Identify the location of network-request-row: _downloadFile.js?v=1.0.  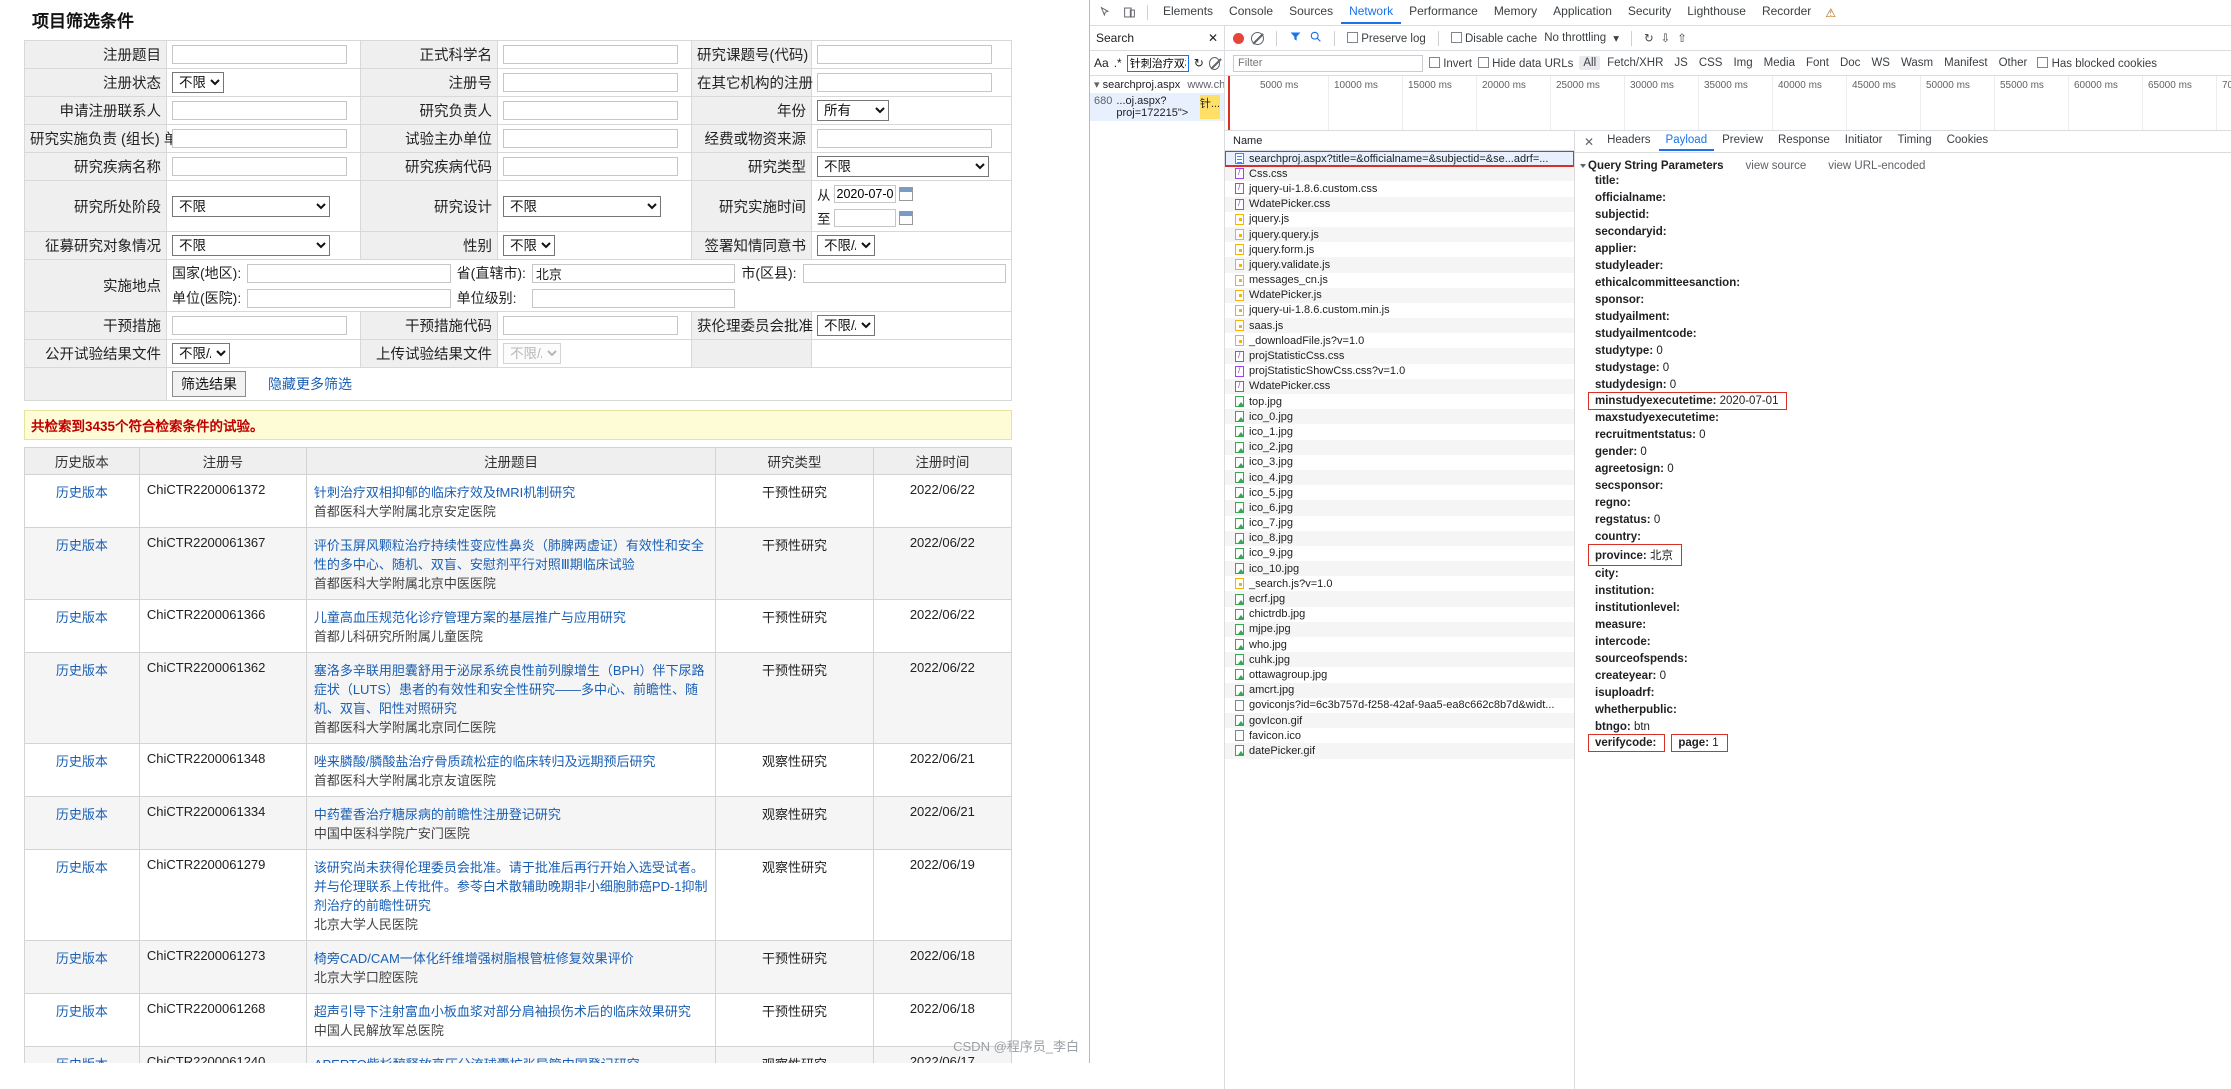
(1399, 340).